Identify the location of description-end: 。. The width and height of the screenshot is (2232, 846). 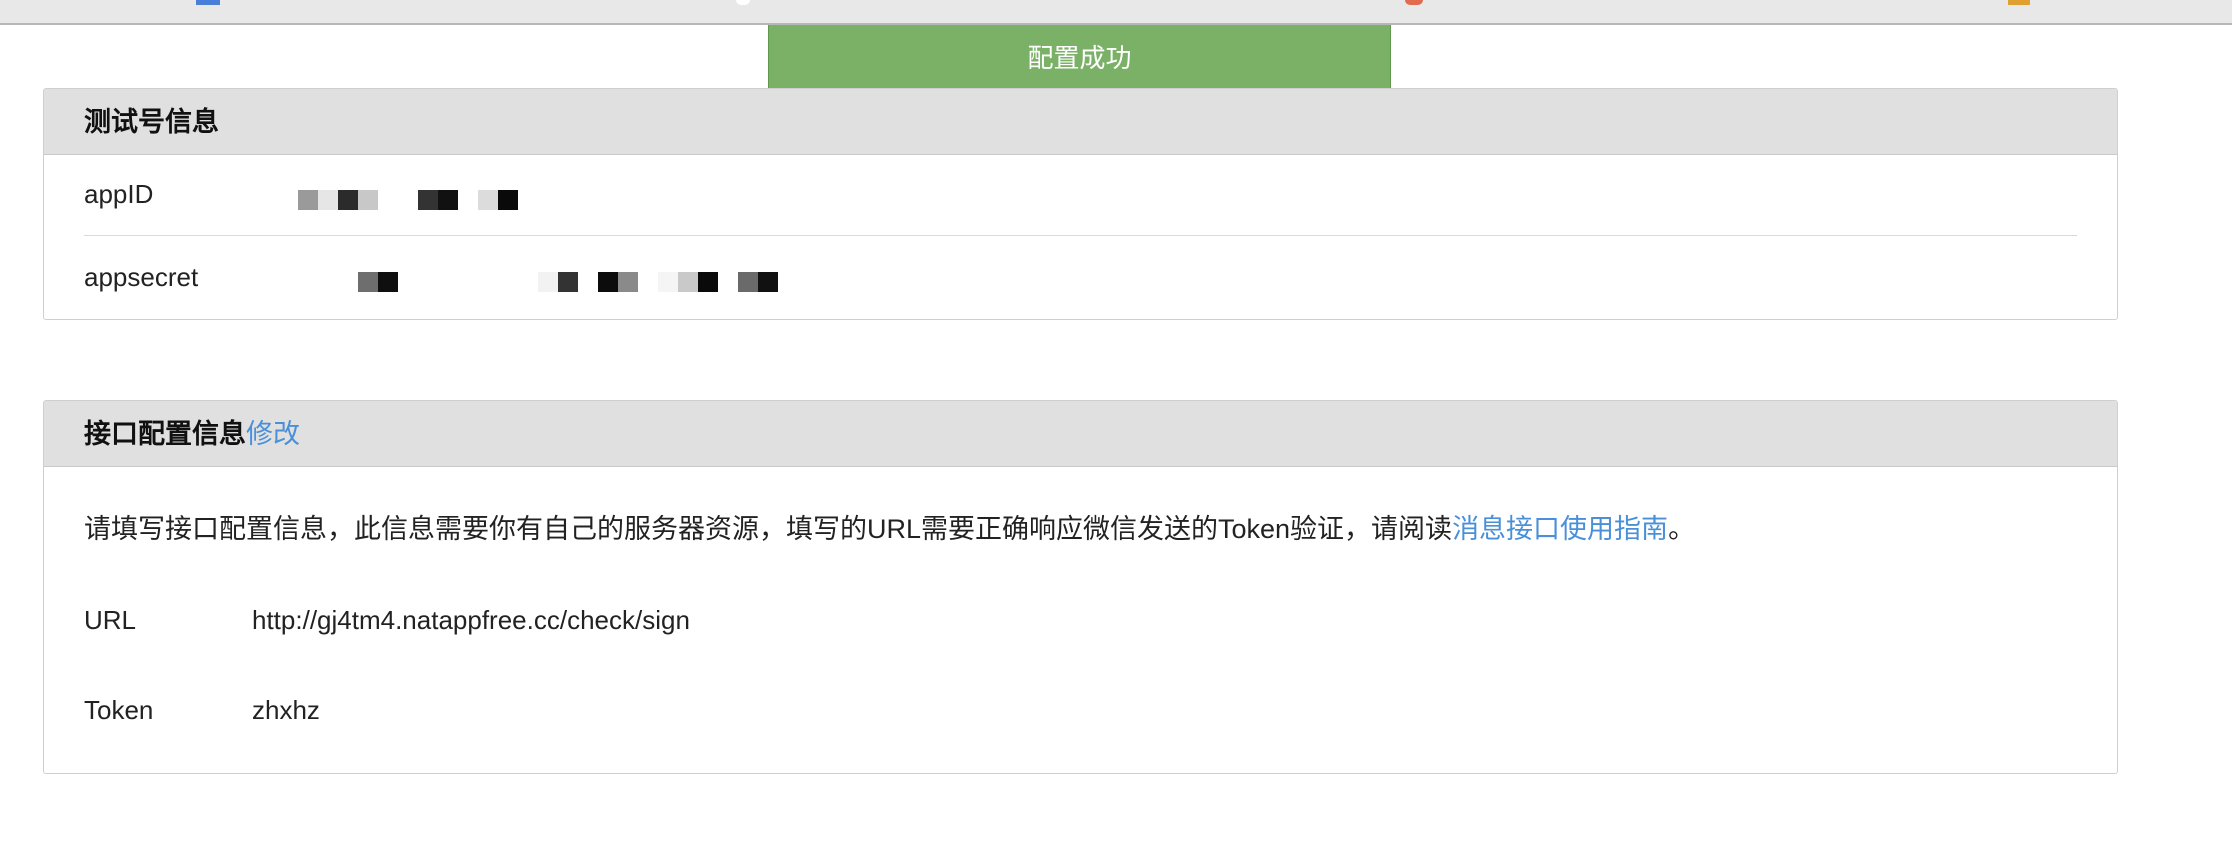
(1682, 529).